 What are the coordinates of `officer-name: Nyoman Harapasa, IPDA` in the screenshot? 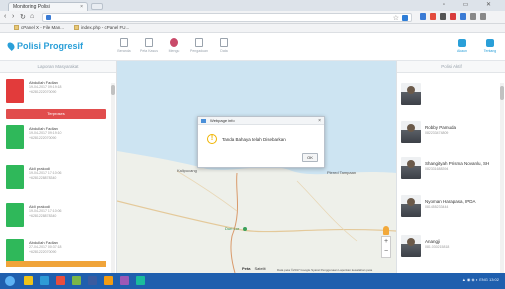 It's located at (450, 201).